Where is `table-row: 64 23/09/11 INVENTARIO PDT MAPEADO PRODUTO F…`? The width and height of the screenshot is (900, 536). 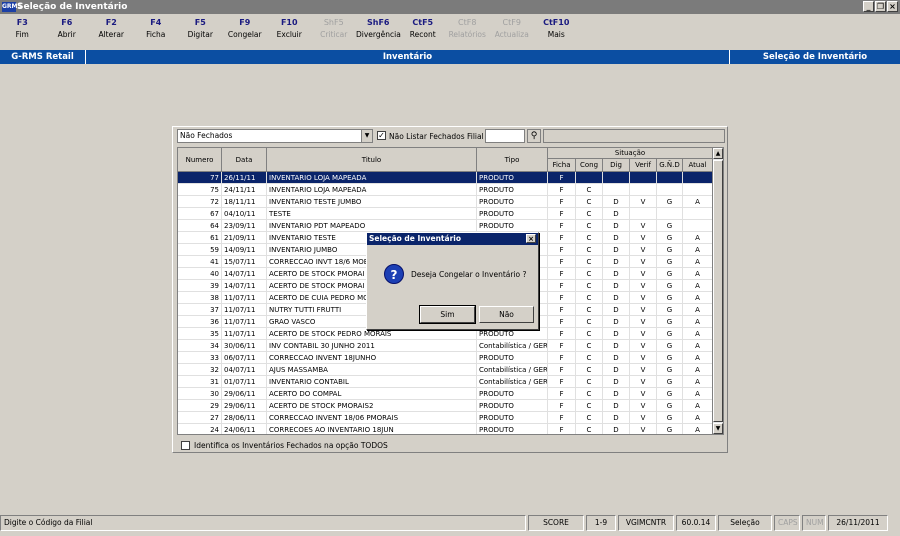 table-row: 64 23/09/11 INVENTARIO PDT MAPEADO PRODUTO F… is located at coordinates (449, 226).